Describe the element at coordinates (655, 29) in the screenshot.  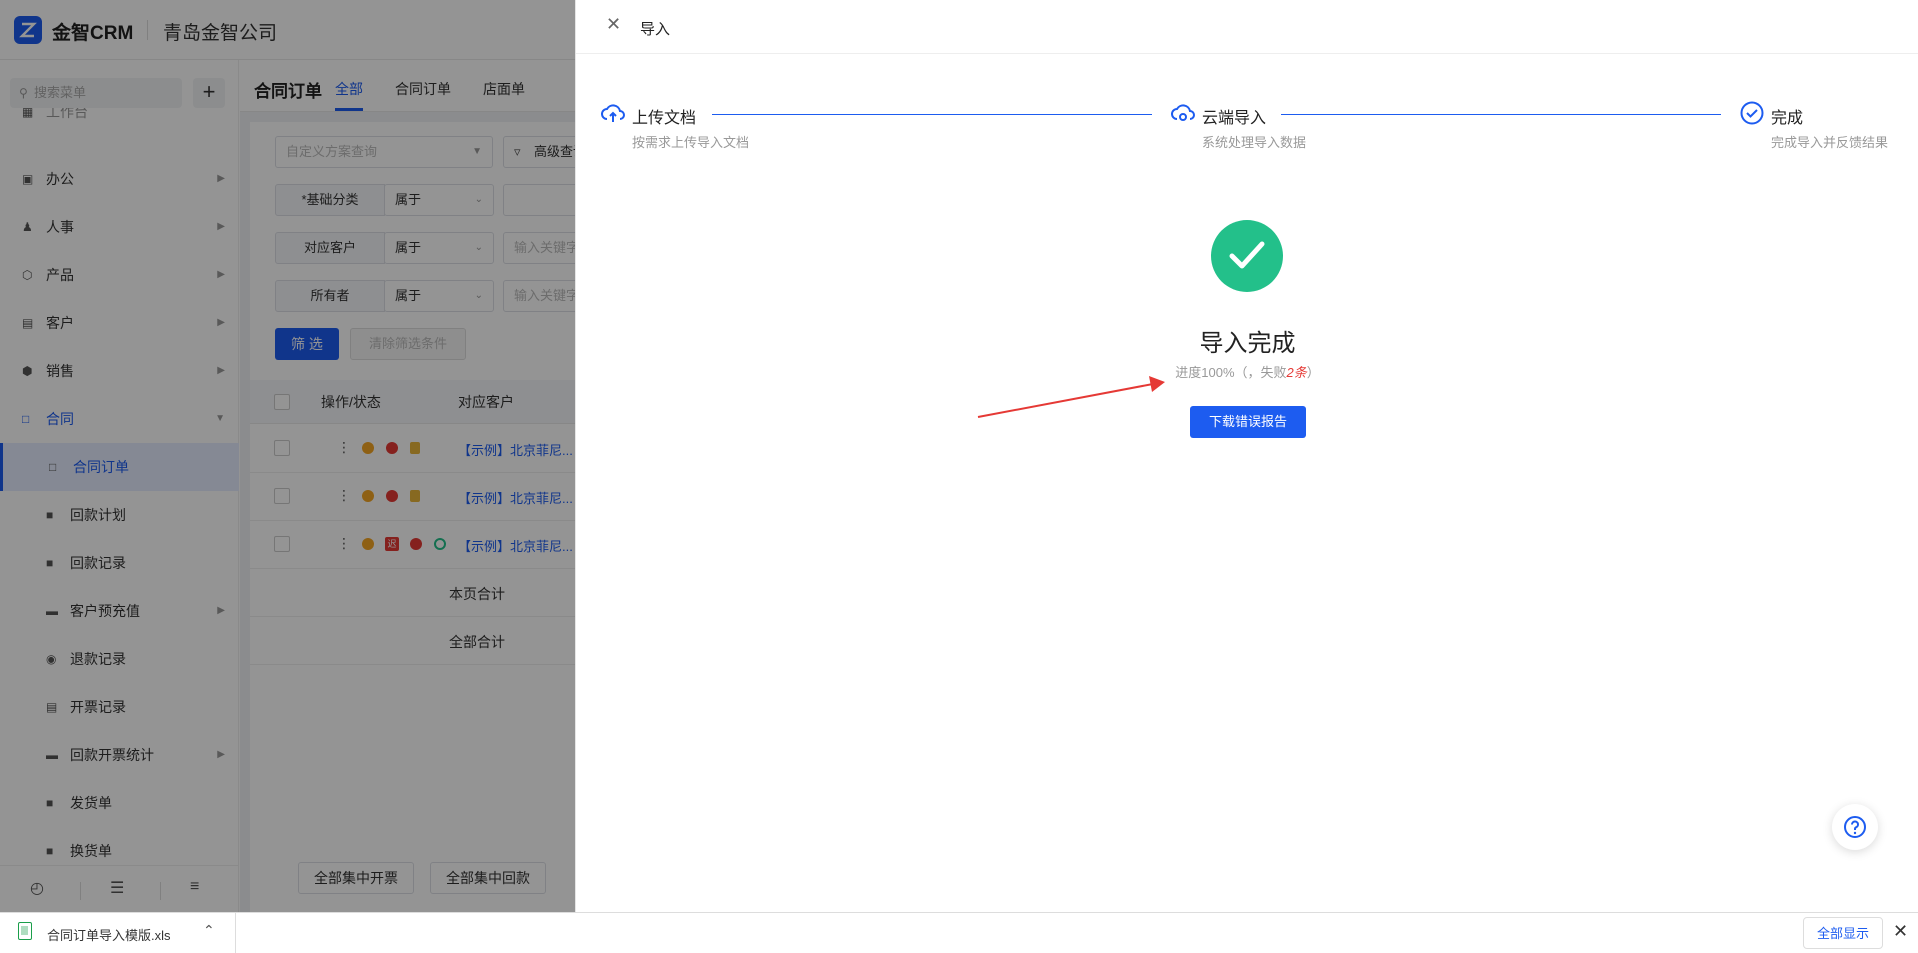
I see `drawer-title: 导入` at that location.